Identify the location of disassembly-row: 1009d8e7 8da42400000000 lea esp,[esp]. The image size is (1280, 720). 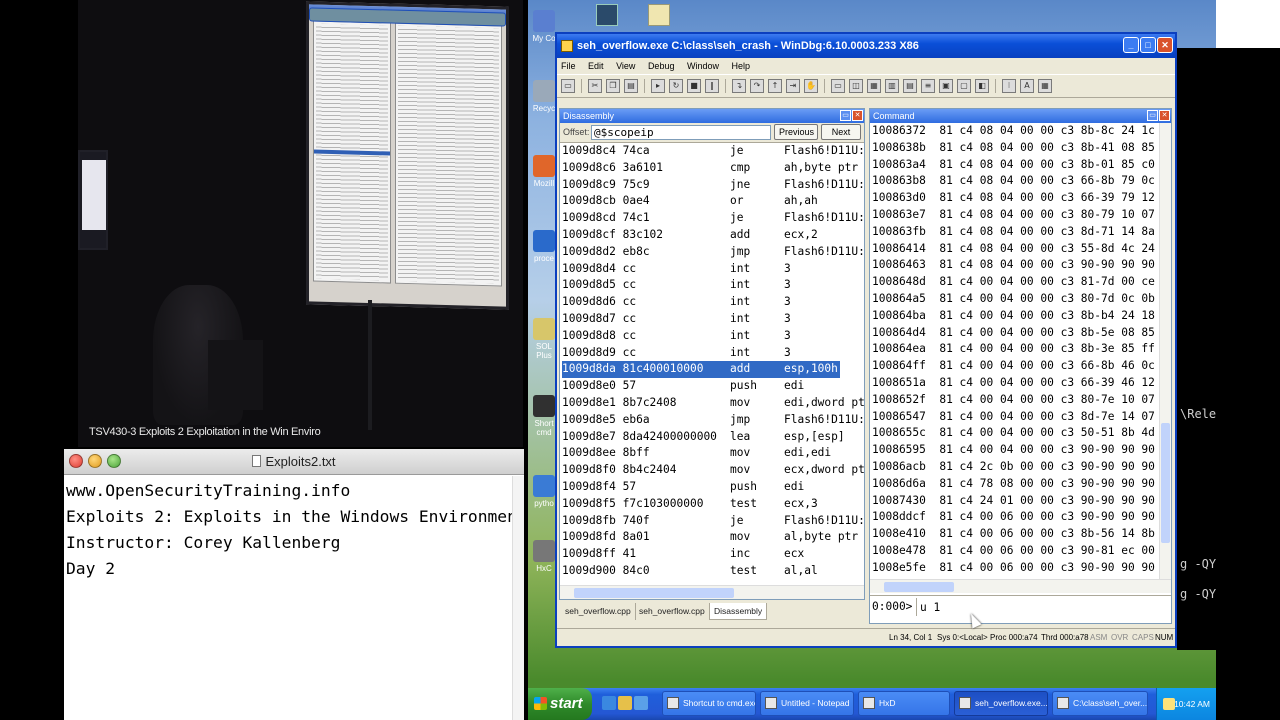
(712, 437).